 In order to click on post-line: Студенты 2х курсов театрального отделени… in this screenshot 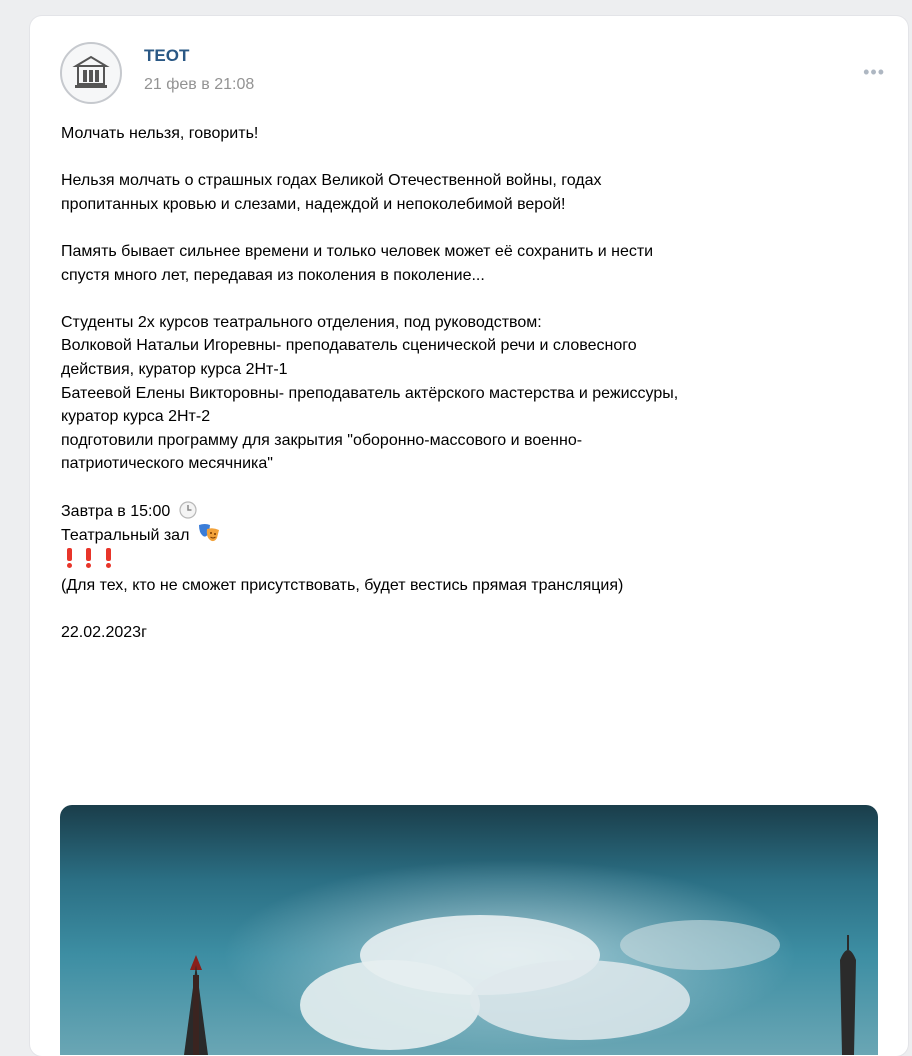, I will do `click(301, 322)`.